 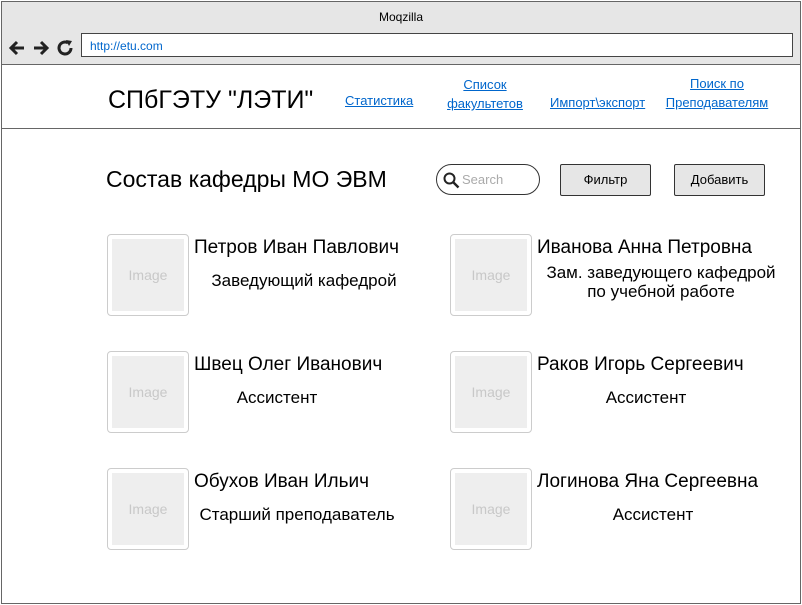 I want to click on nav-link-faculties-line2: факультетов, so click(x=485, y=103).